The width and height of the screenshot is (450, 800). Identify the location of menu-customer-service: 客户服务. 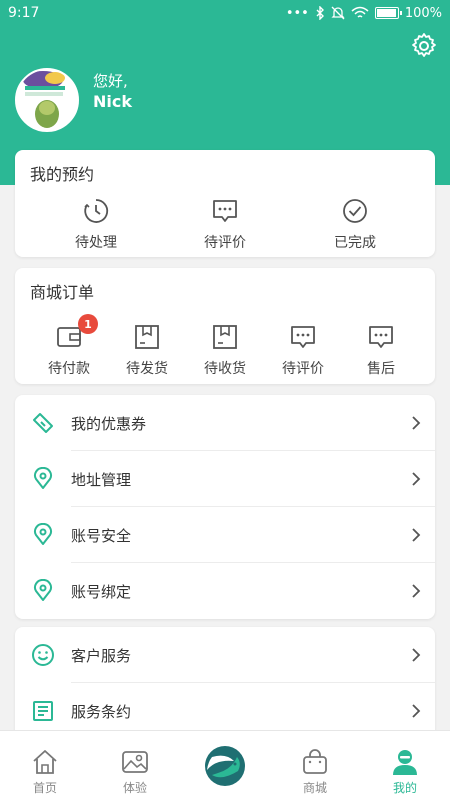
(225, 655).